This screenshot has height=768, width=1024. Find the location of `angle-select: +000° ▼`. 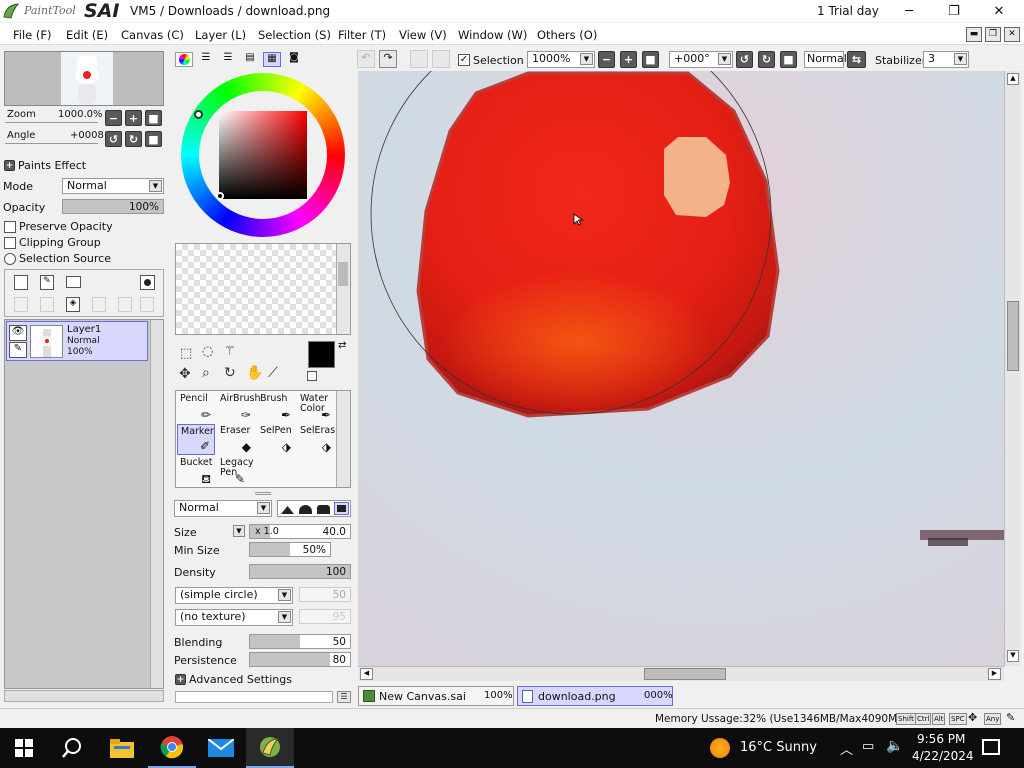

angle-select: +000° ▼ is located at coordinates (701, 59).